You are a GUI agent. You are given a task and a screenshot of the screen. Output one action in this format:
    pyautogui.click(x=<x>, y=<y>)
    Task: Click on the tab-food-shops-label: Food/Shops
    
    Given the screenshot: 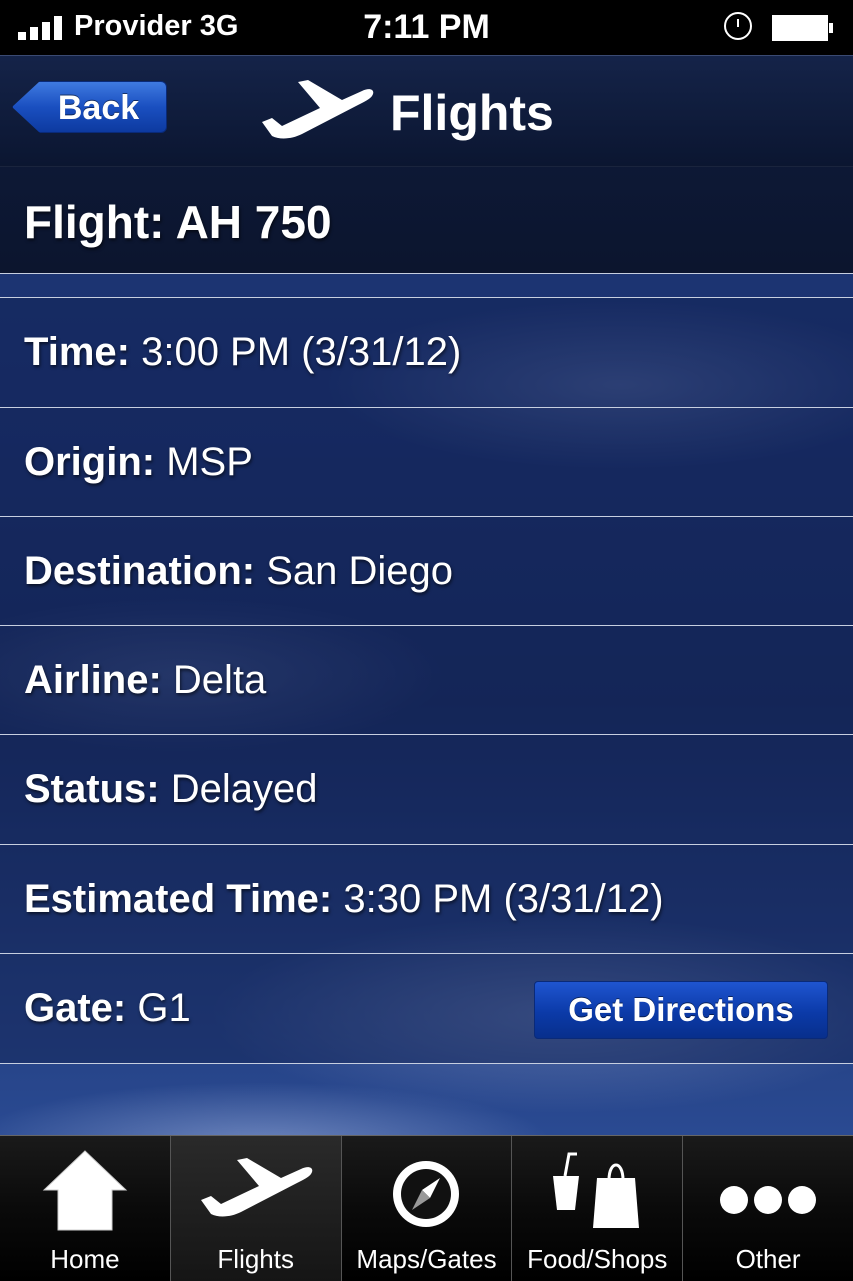 What is the action you would take?
    pyautogui.click(x=597, y=1259)
    